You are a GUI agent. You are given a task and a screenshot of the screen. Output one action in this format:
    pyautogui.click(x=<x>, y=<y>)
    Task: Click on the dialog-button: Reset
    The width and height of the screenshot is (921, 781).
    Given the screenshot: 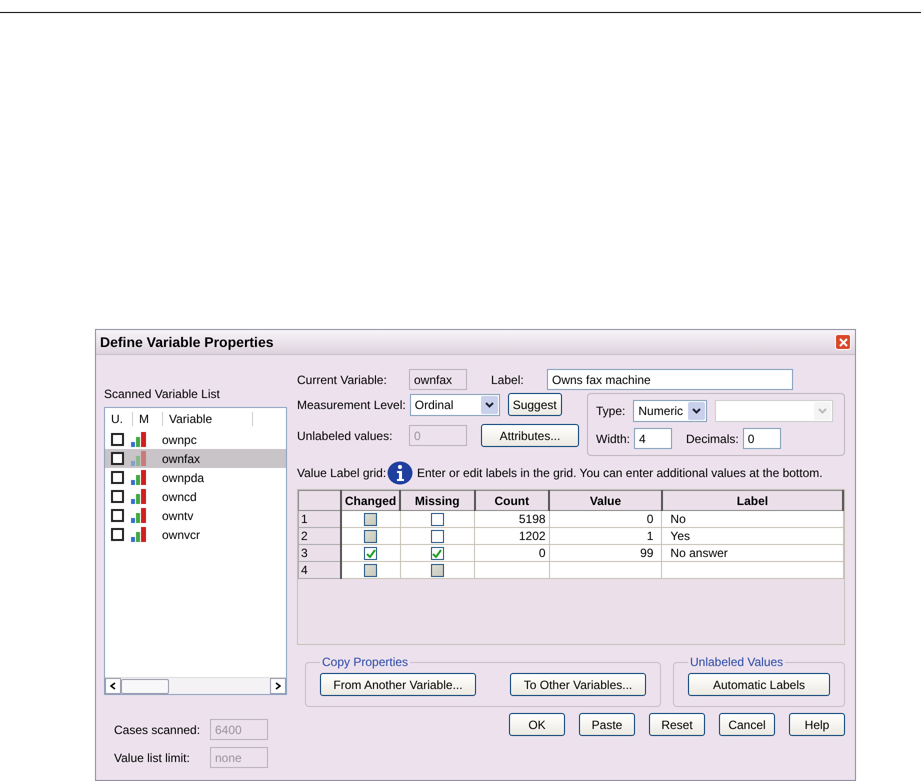 What is the action you would take?
    pyautogui.click(x=677, y=724)
    